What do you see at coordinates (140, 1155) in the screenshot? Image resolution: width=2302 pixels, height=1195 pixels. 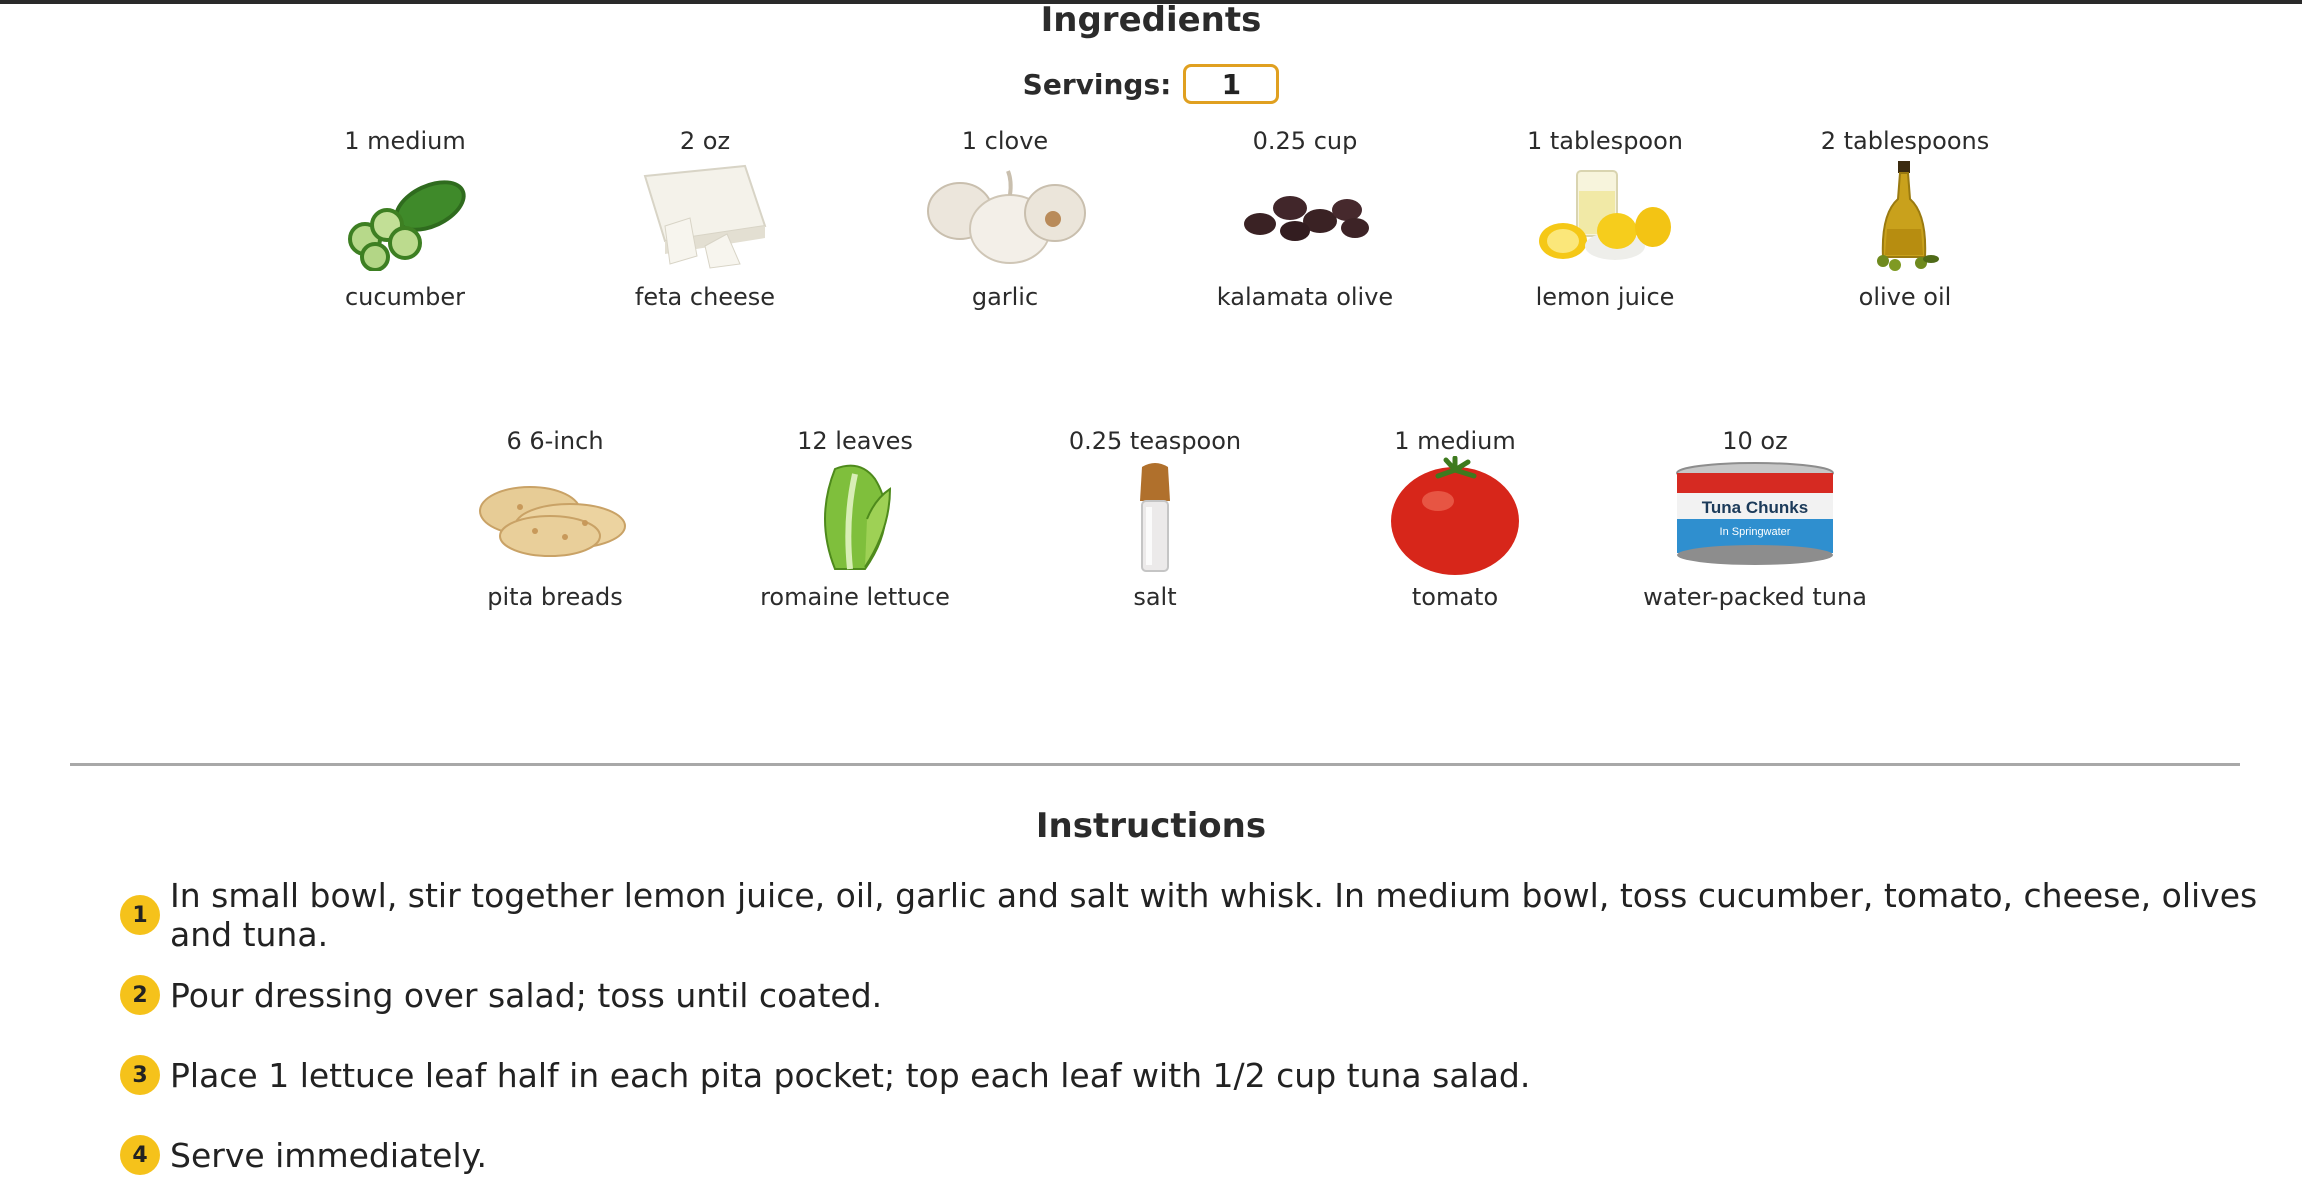 I see `step-number-badge: 4` at bounding box center [140, 1155].